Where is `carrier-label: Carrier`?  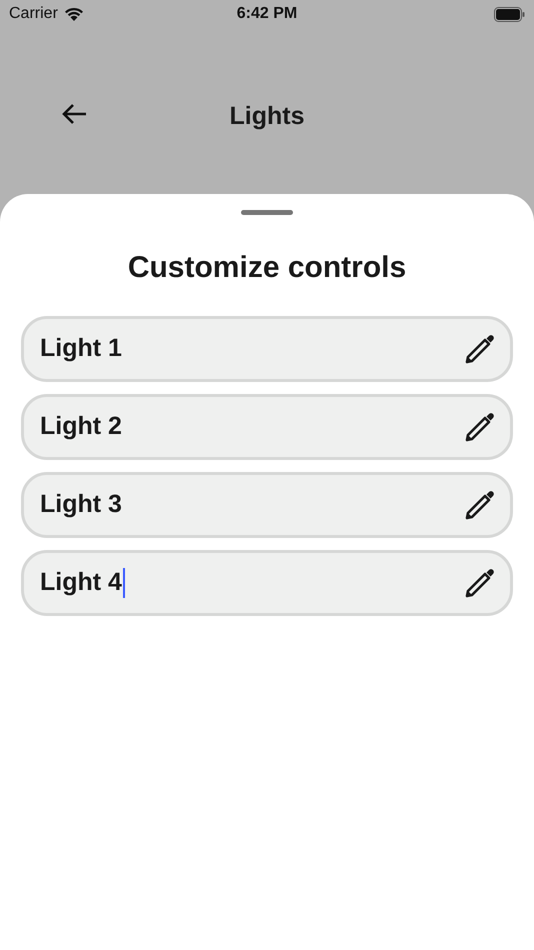 carrier-label: Carrier is located at coordinates (33, 14).